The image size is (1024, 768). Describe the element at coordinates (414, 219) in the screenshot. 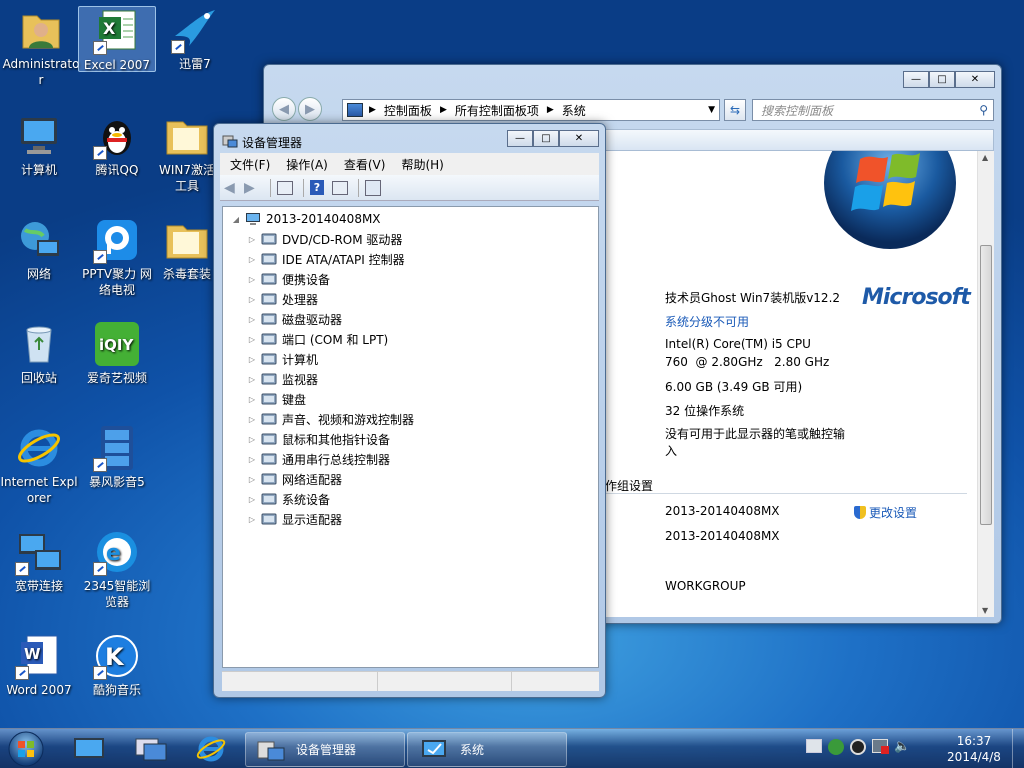

I see `tree-root: ◢ 2013-20140408MX` at that location.